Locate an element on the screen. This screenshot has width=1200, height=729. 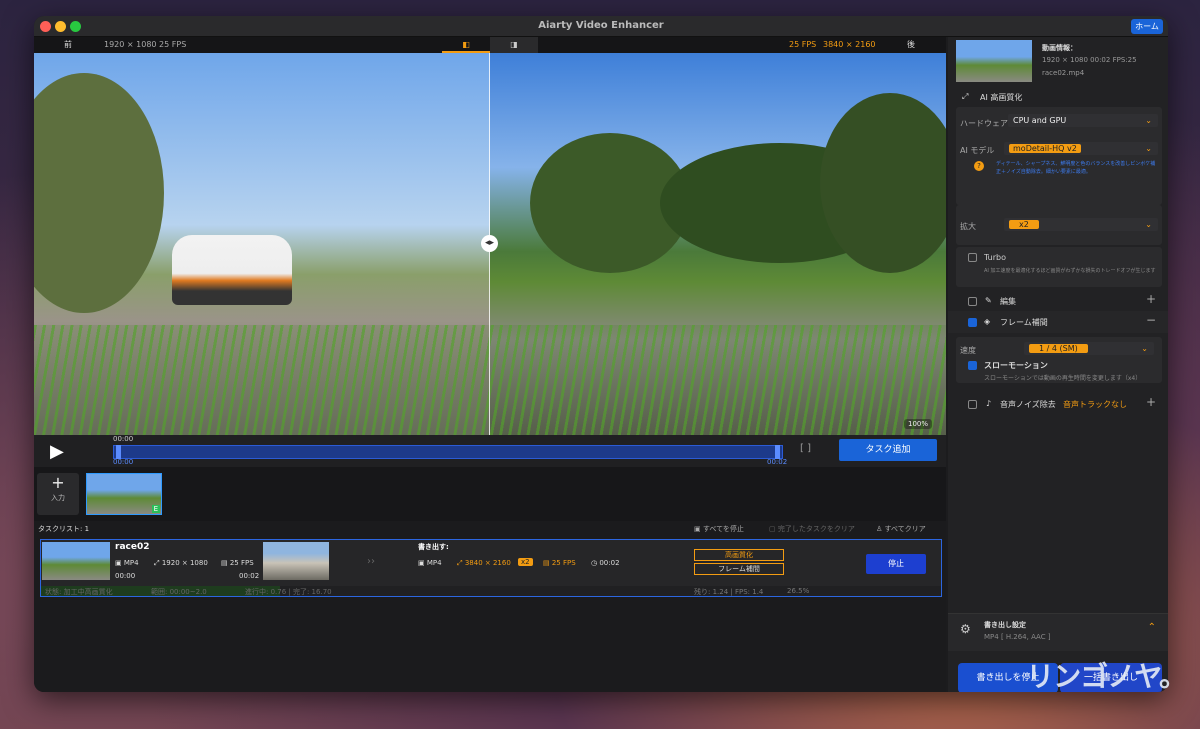
window-title: Aiarty Video Enhancer is located at coordinates (601, 25).